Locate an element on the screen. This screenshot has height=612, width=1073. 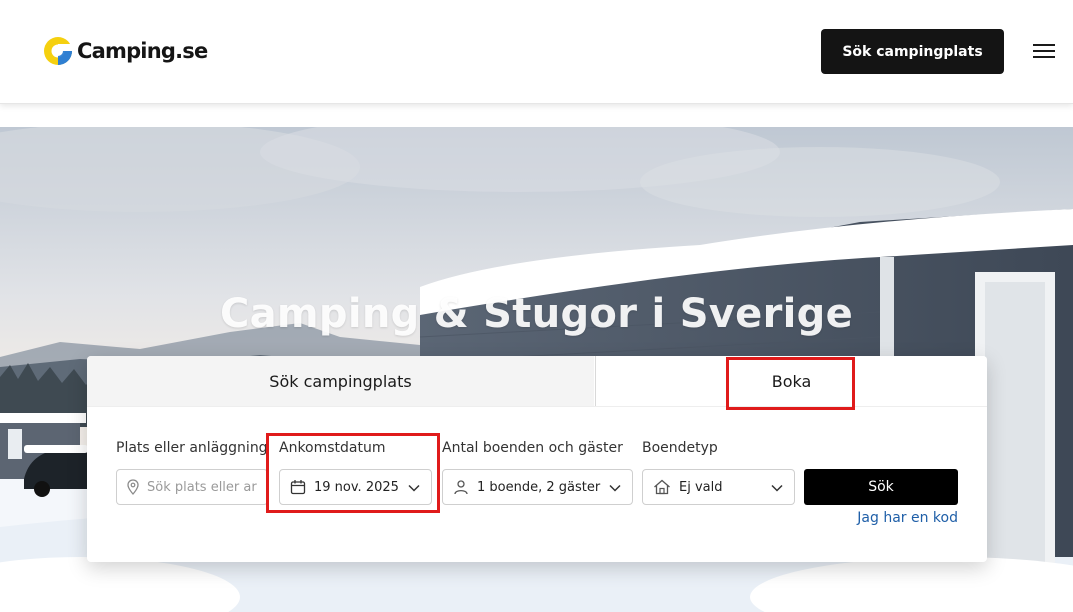
accommodation-type-select: Ej vald is located at coordinates (718, 487).